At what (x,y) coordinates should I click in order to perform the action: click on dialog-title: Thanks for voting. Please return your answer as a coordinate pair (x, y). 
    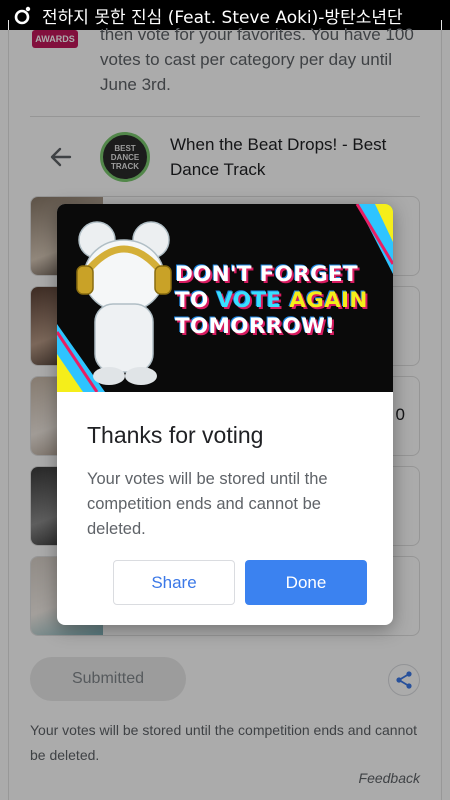
    Looking at the image, I should click on (175, 435).